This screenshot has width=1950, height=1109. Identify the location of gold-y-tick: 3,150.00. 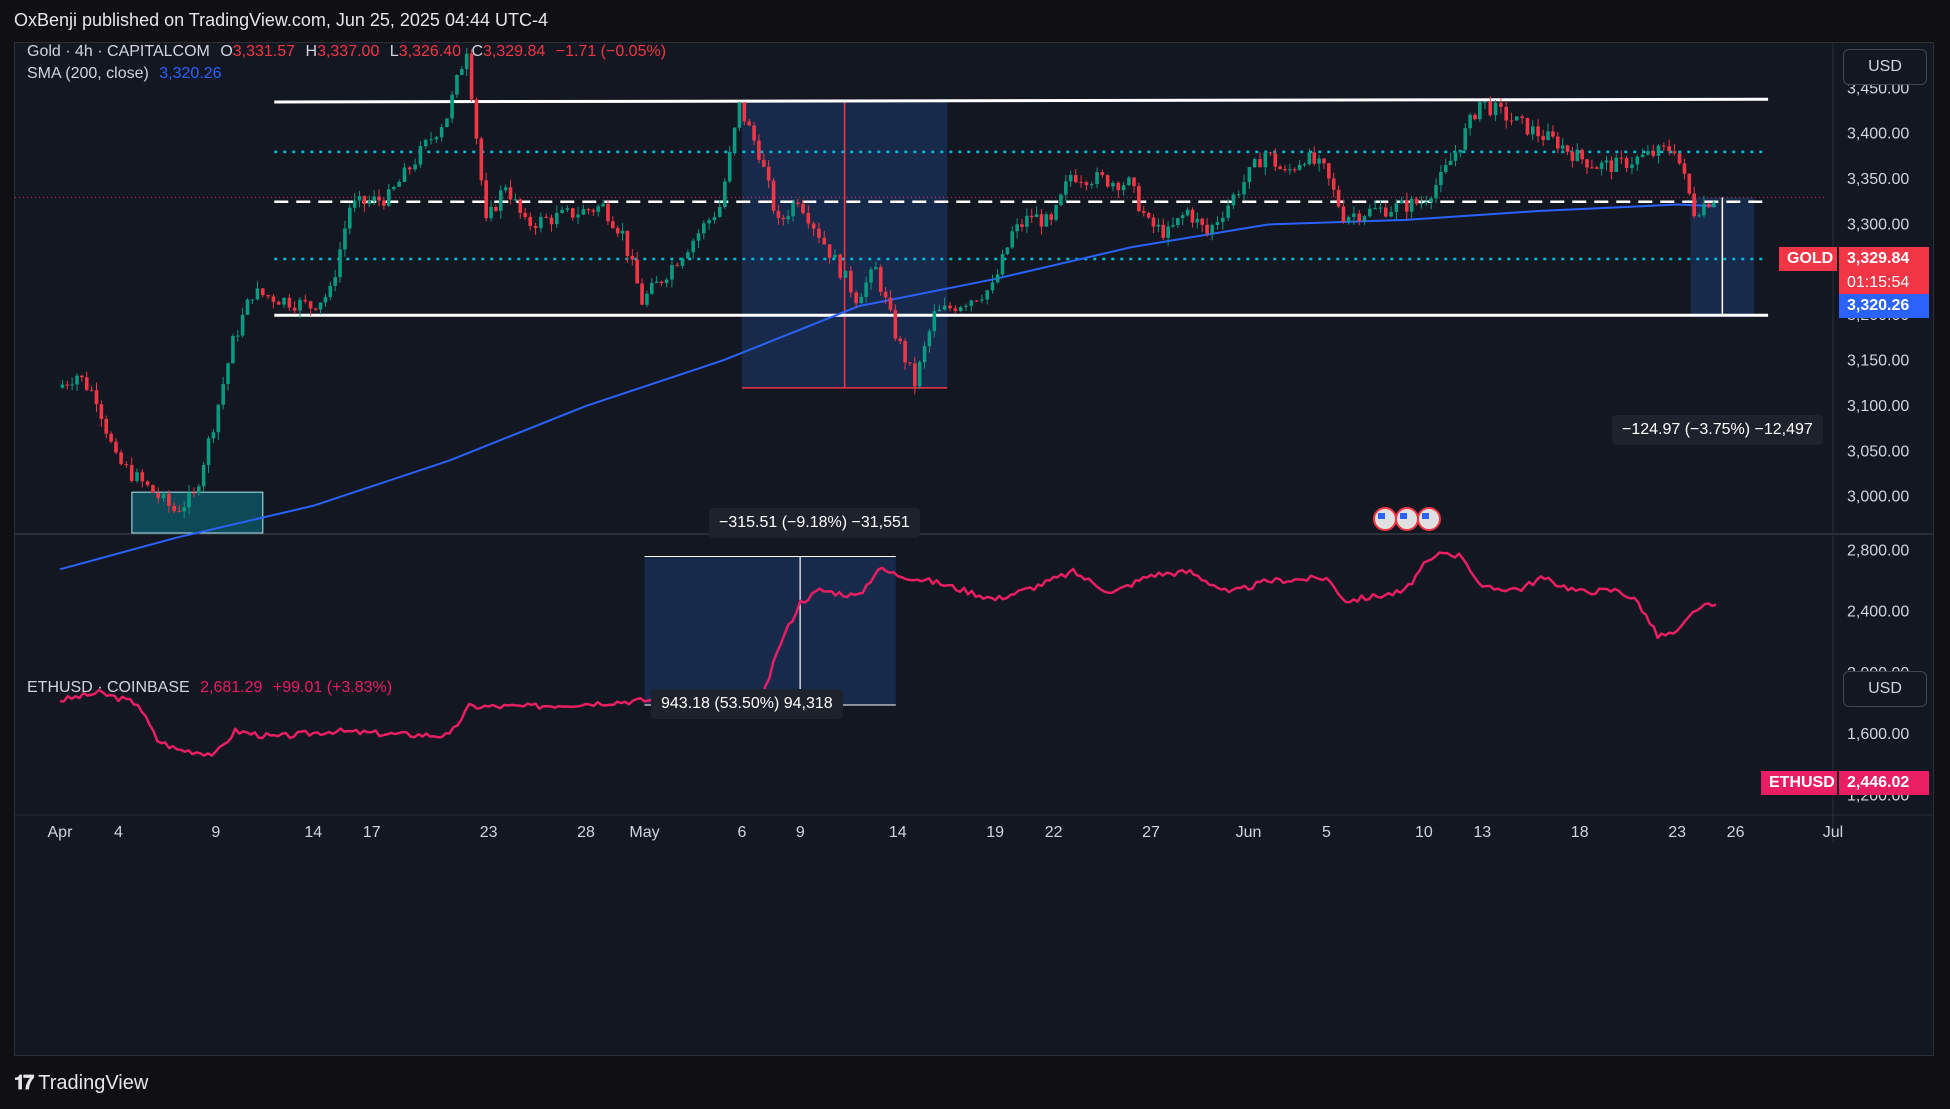
(1878, 361).